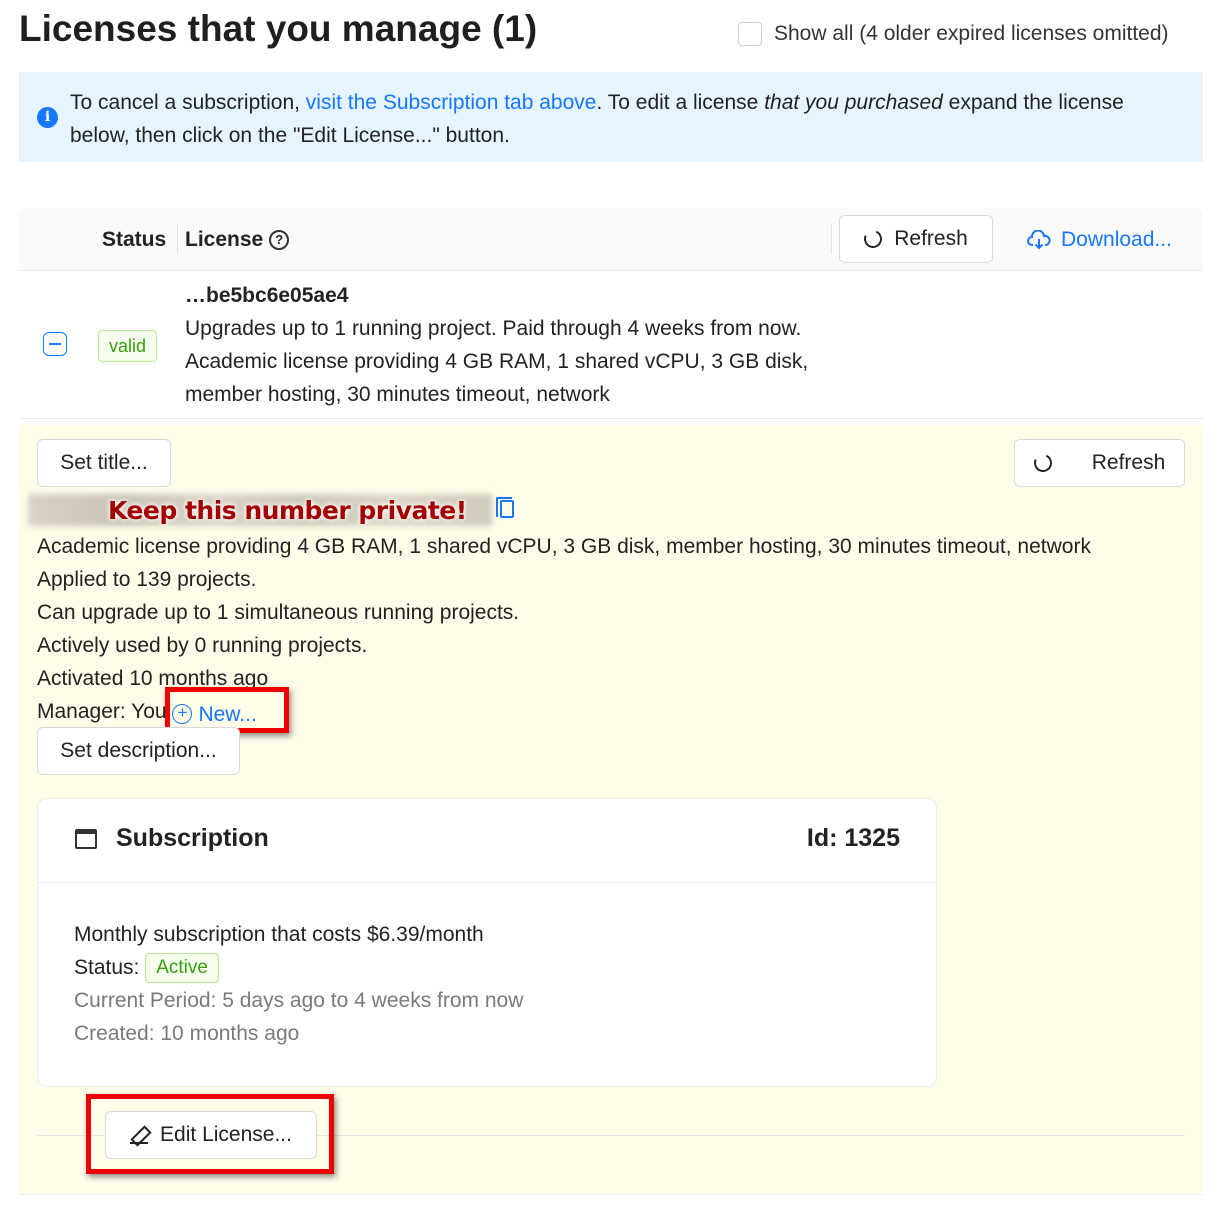  Describe the element at coordinates (47, 117) in the screenshot. I see `info-icon: i` at that location.